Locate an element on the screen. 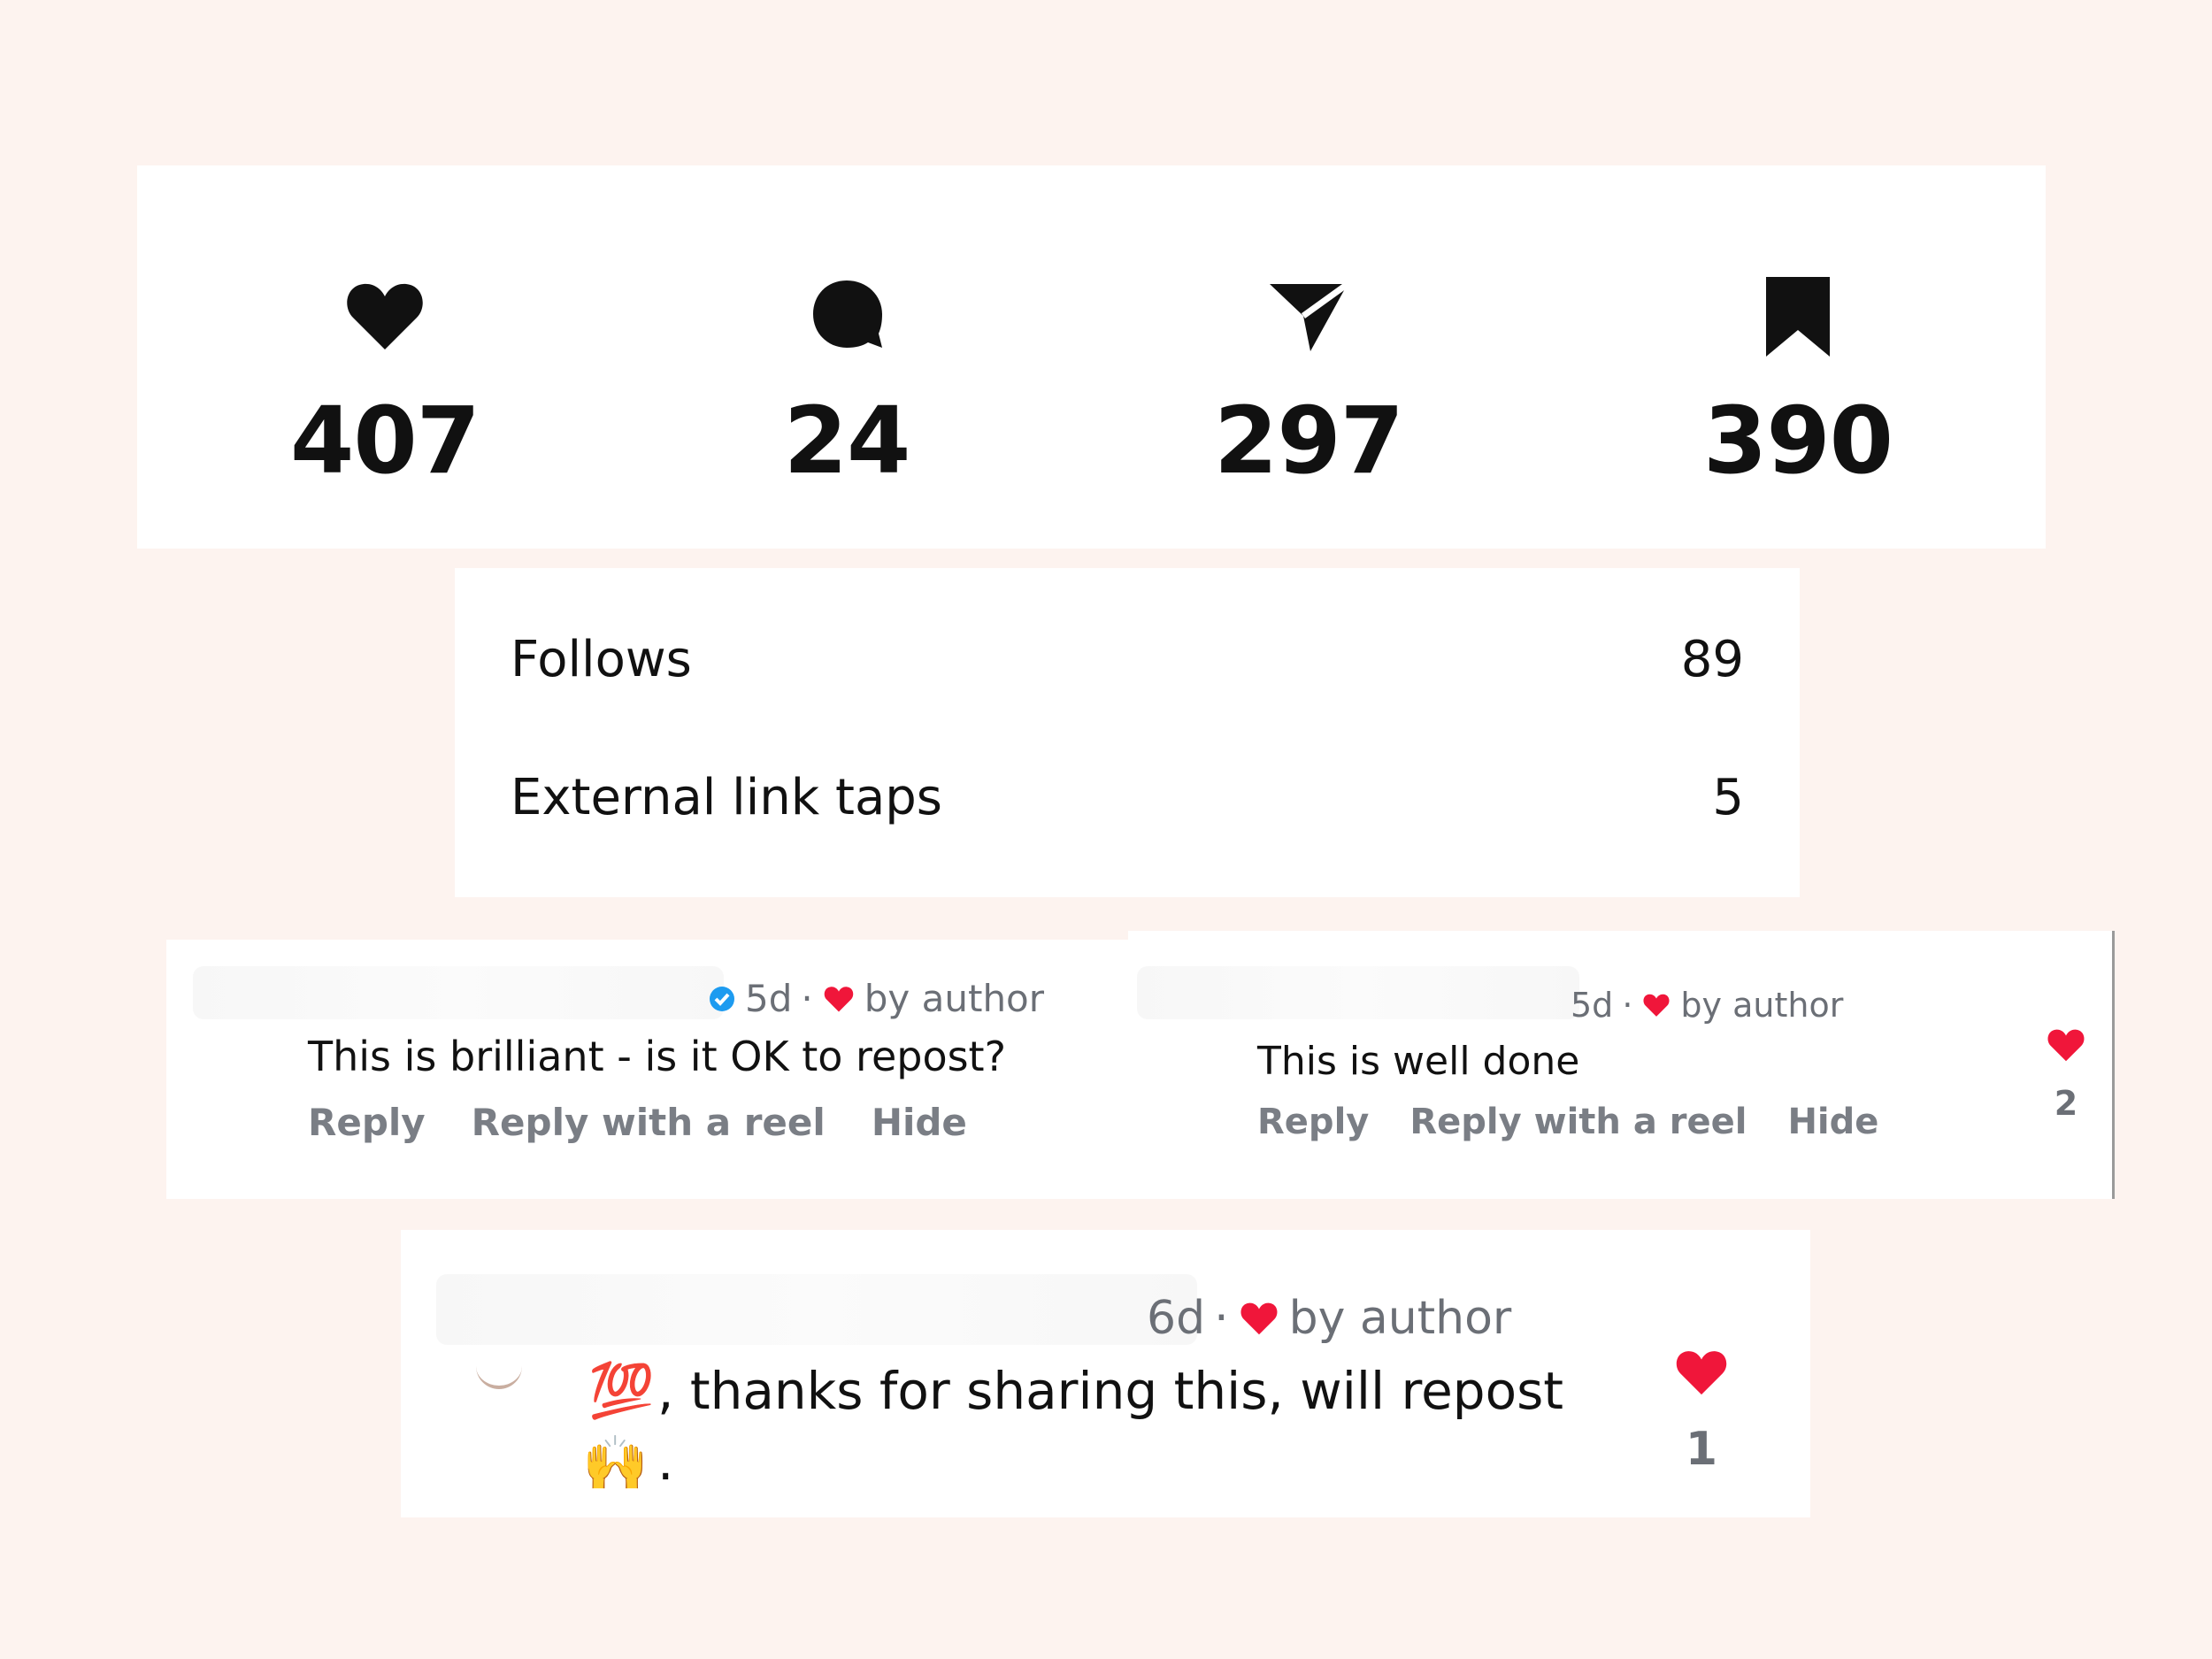 The image size is (2212, 1659). comment-text: This is well done is located at coordinates (1419, 1061).